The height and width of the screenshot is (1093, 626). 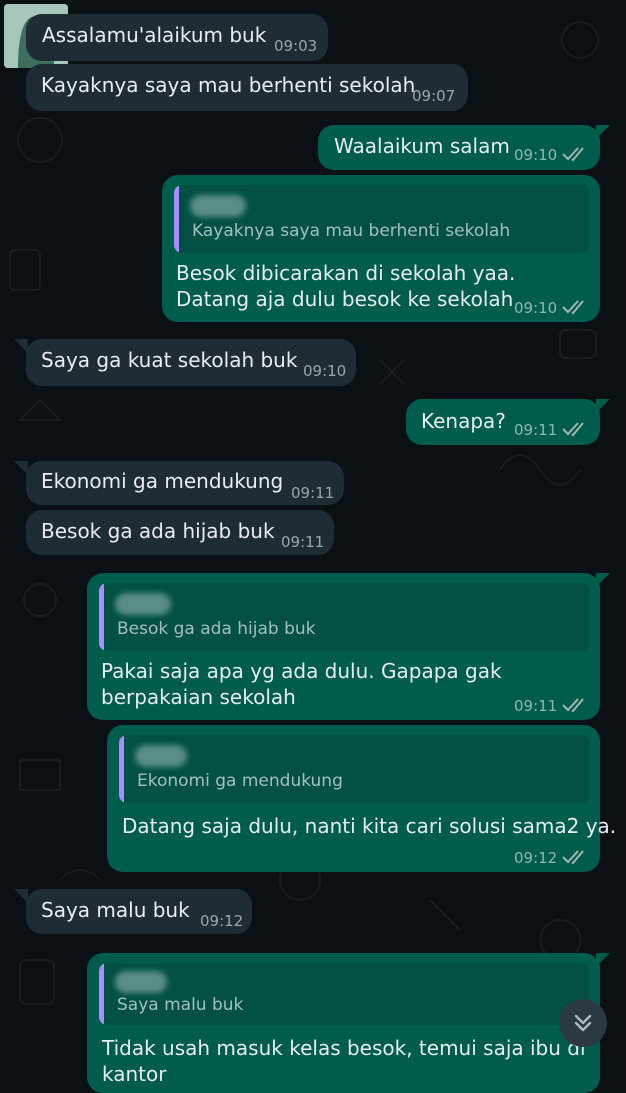 What do you see at coordinates (169, 360) in the screenshot?
I see `message-text: Saya ga kuat sekolah buk` at bounding box center [169, 360].